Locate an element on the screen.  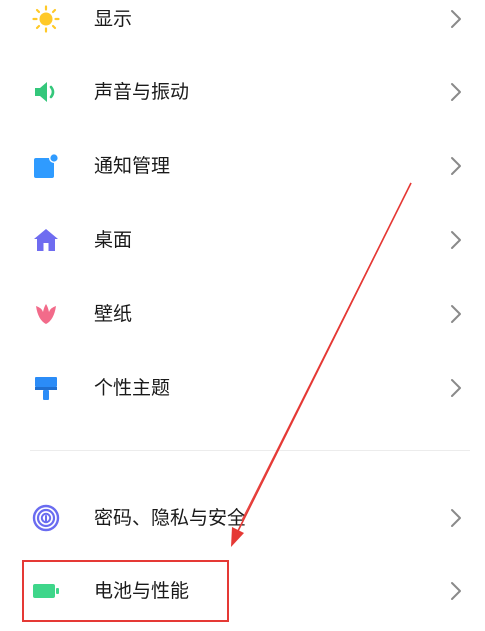
settings-item-sound: 声音与振动 is located at coordinates (242, 92).